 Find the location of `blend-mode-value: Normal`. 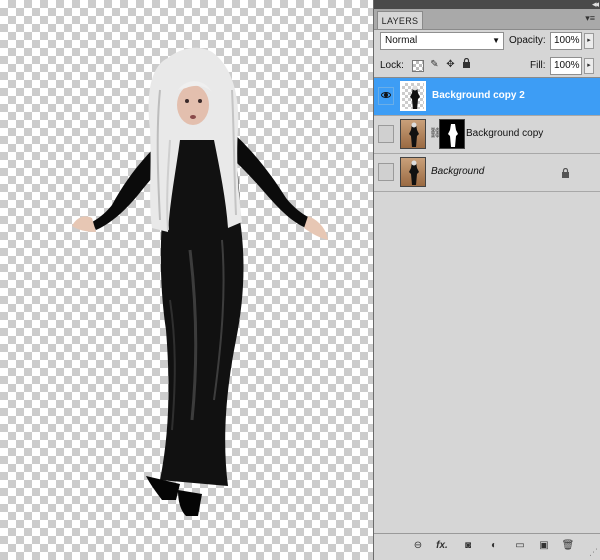

blend-mode-value: Normal is located at coordinates (401, 40).